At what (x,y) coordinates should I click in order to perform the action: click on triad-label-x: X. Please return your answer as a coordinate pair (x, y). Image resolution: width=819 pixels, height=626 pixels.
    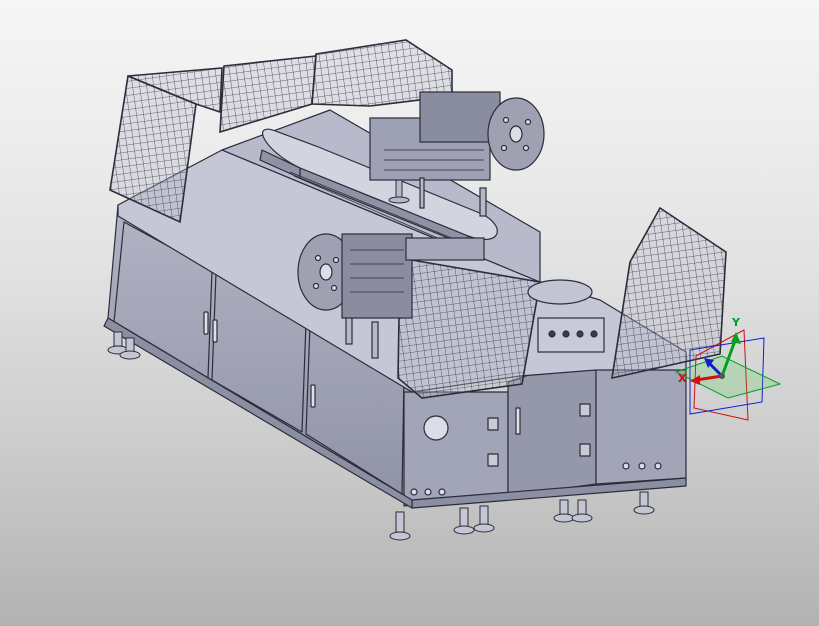
    Looking at the image, I should click on (682, 378).